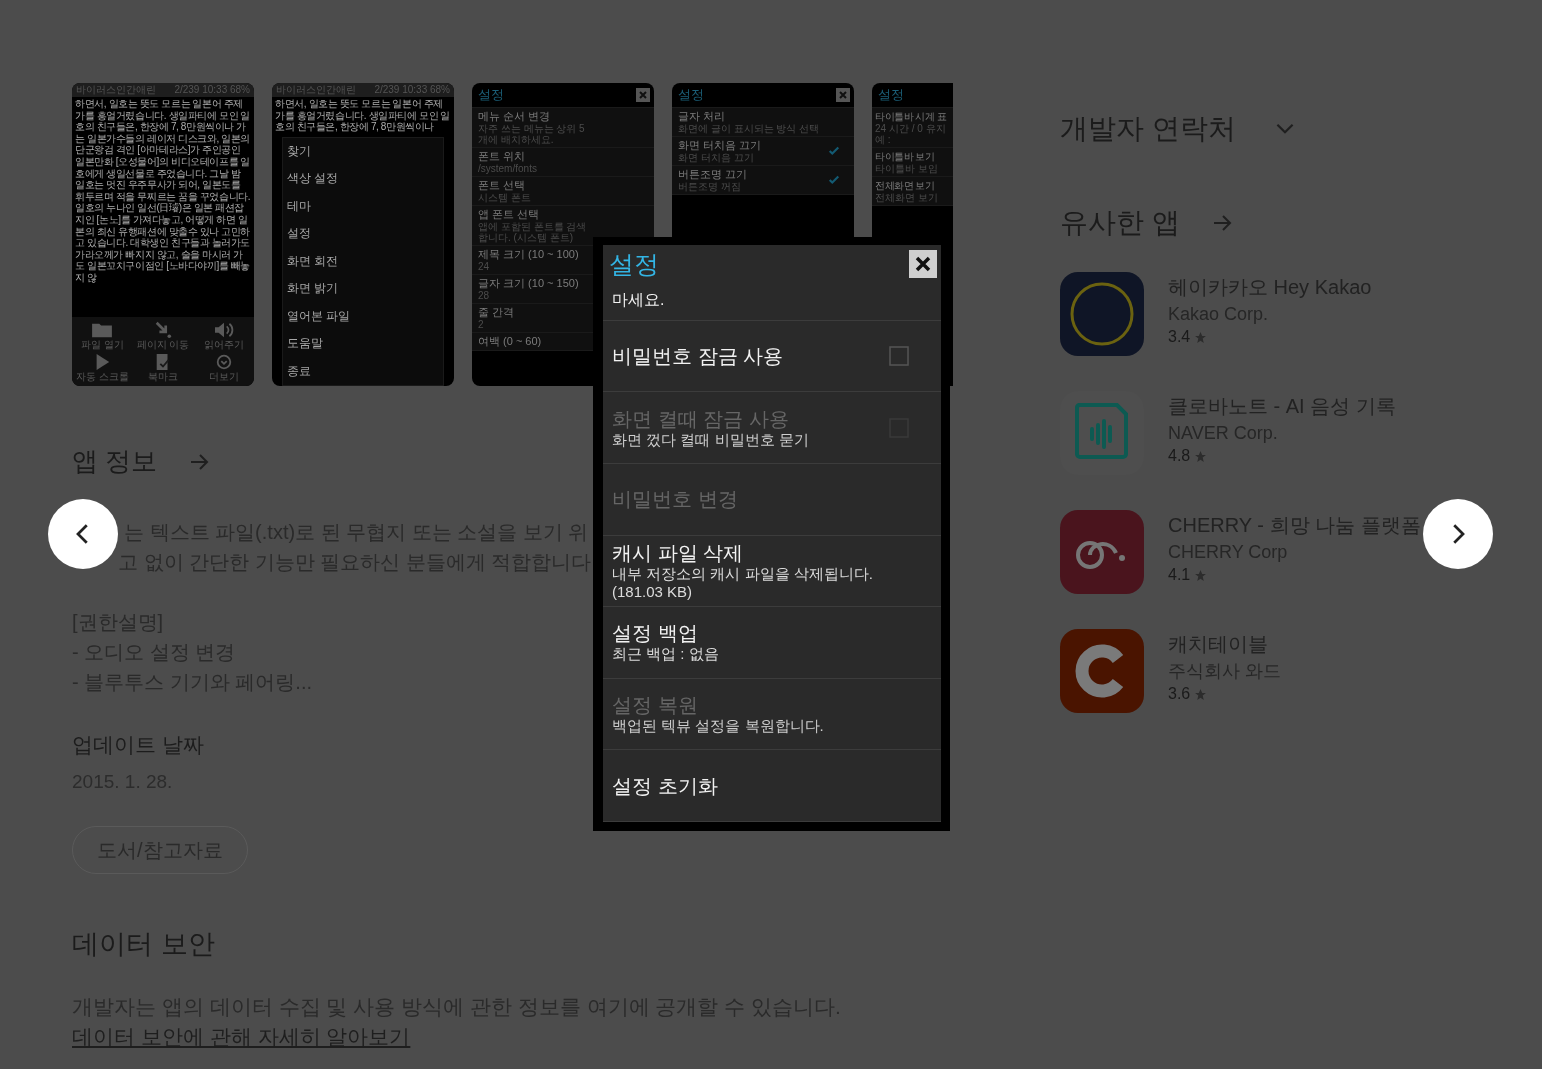 Image resolution: width=1542 pixels, height=1069 pixels. I want to click on setting-title: 메뉴 순서 변경, so click(515, 116).